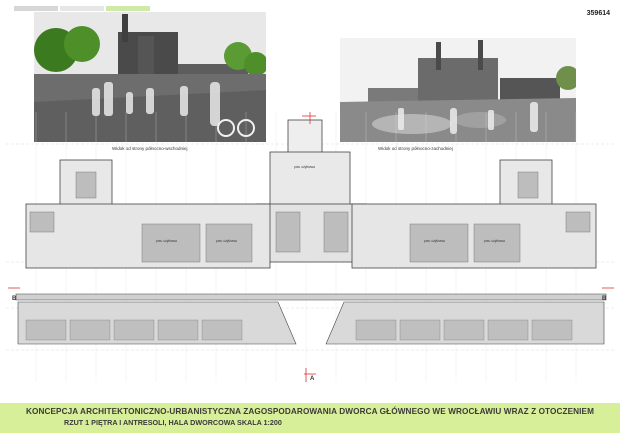 The height and width of the screenshot is (433, 620). I want to click on axis-marker: A, so click(312, 379).